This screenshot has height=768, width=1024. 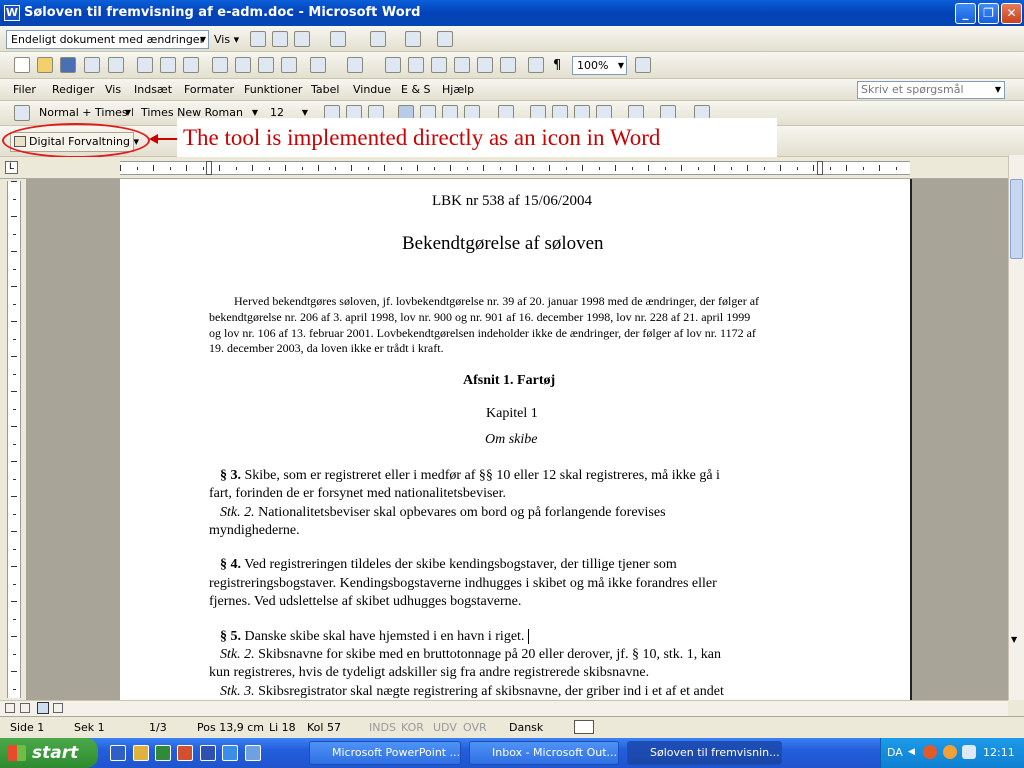 I want to click on menu-indsaet: Indsæt, so click(x=153, y=89).